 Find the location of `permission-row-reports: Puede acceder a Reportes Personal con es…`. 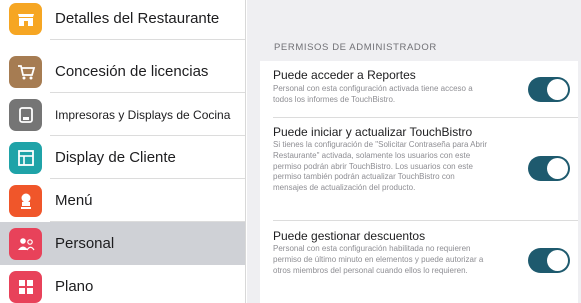

permission-row-reports: Puede acceder a Reportes Personal con es… is located at coordinates (419, 89).